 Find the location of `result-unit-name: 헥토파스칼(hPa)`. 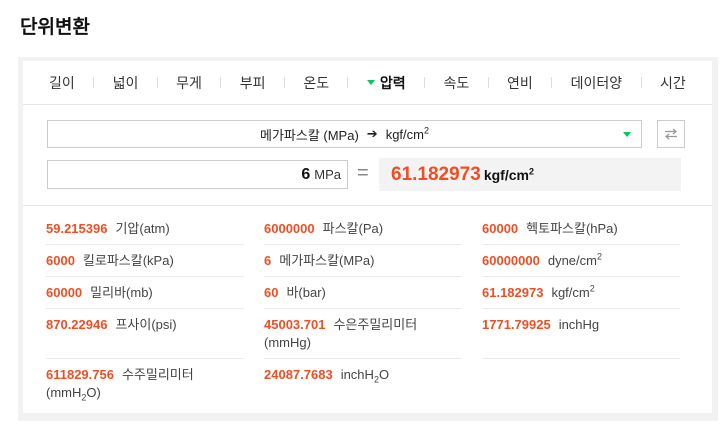

result-unit-name: 헥토파스칼(hPa) is located at coordinates (572, 228).